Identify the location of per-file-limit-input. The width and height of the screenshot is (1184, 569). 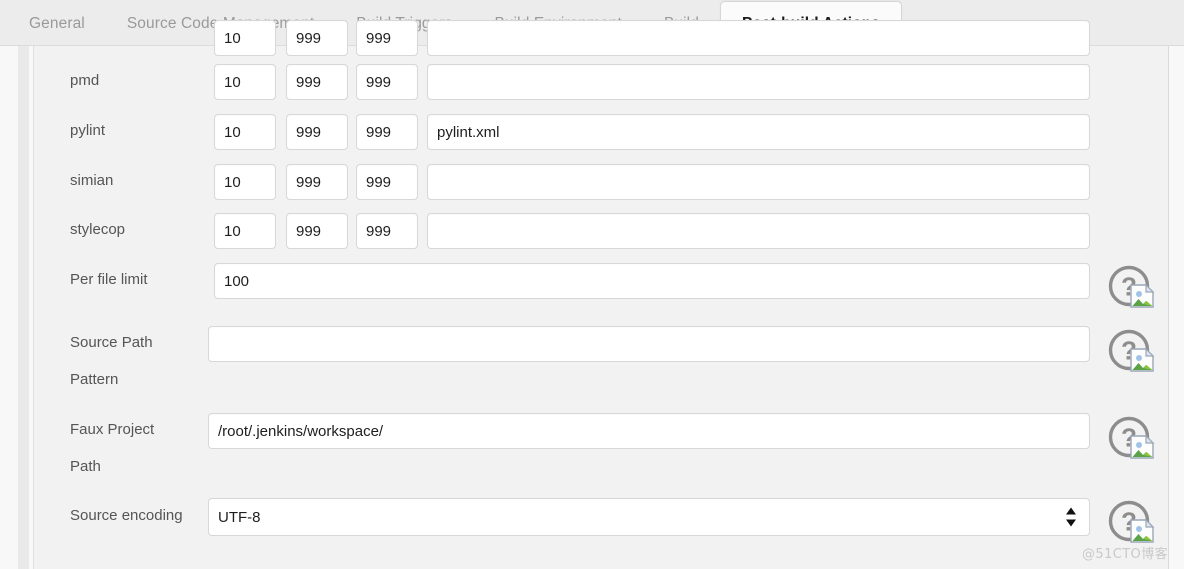
(652, 281).